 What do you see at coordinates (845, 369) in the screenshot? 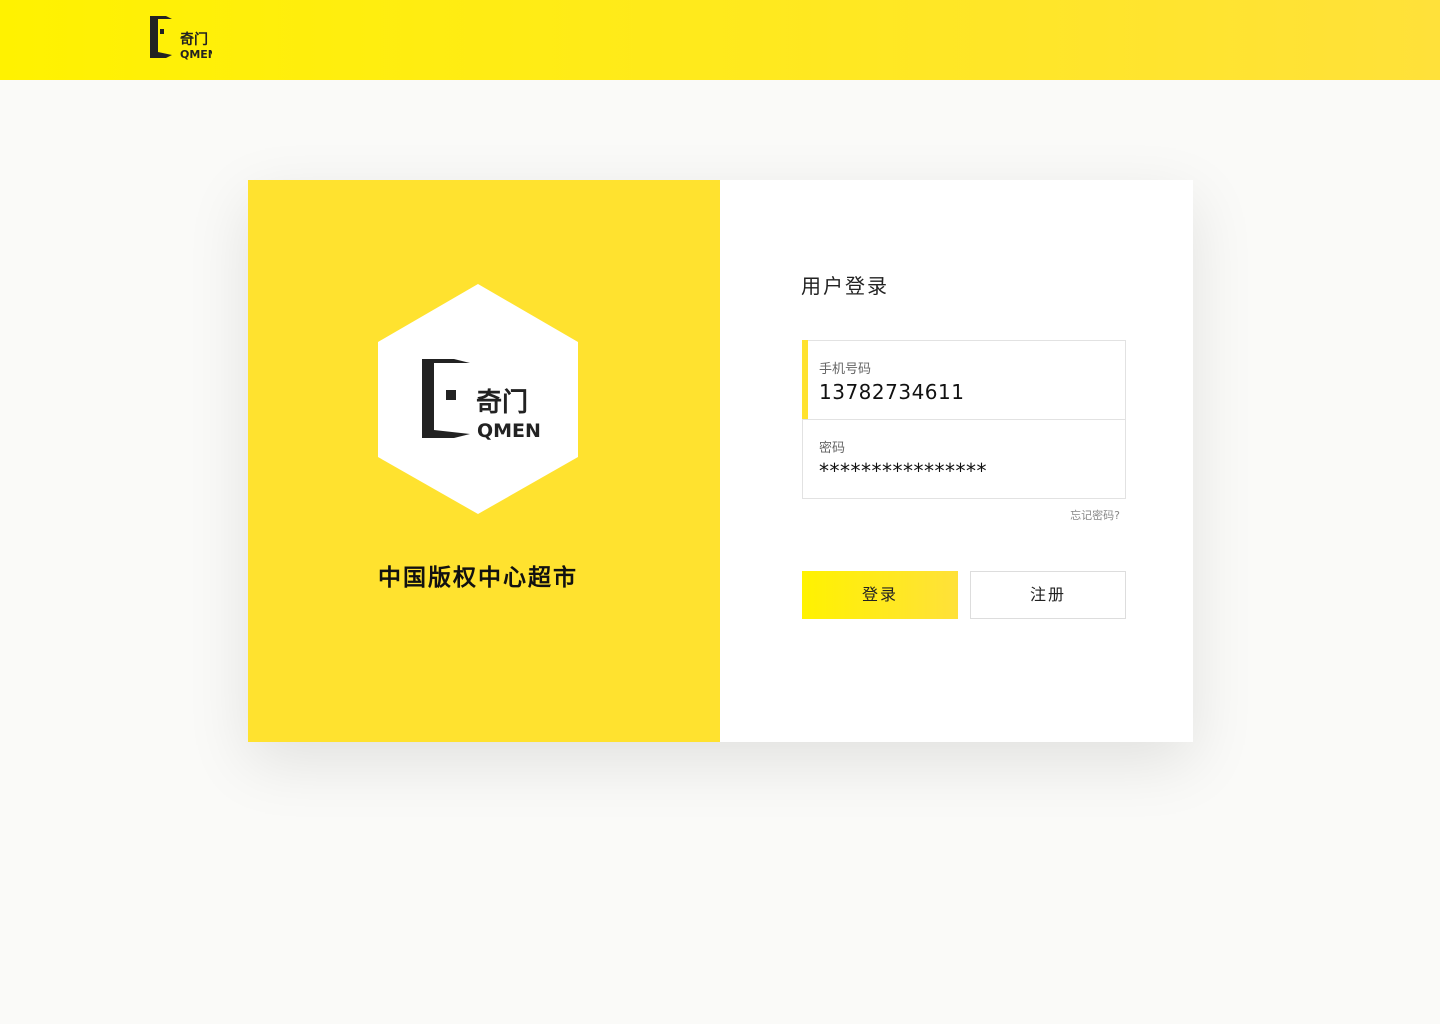
I see `phone-label: 手机号码` at bounding box center [845, 369].